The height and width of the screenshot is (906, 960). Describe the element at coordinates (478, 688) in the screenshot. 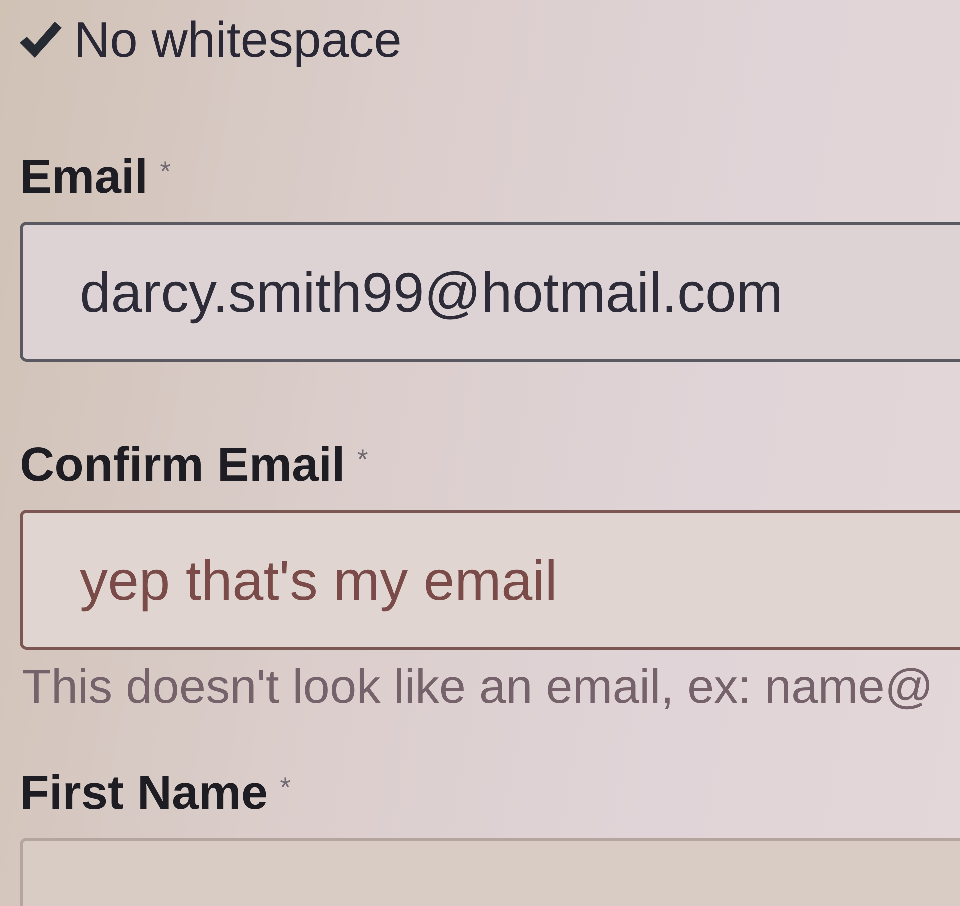

I see `error-message: This doesn't look like an email, ex: name@` at that location.